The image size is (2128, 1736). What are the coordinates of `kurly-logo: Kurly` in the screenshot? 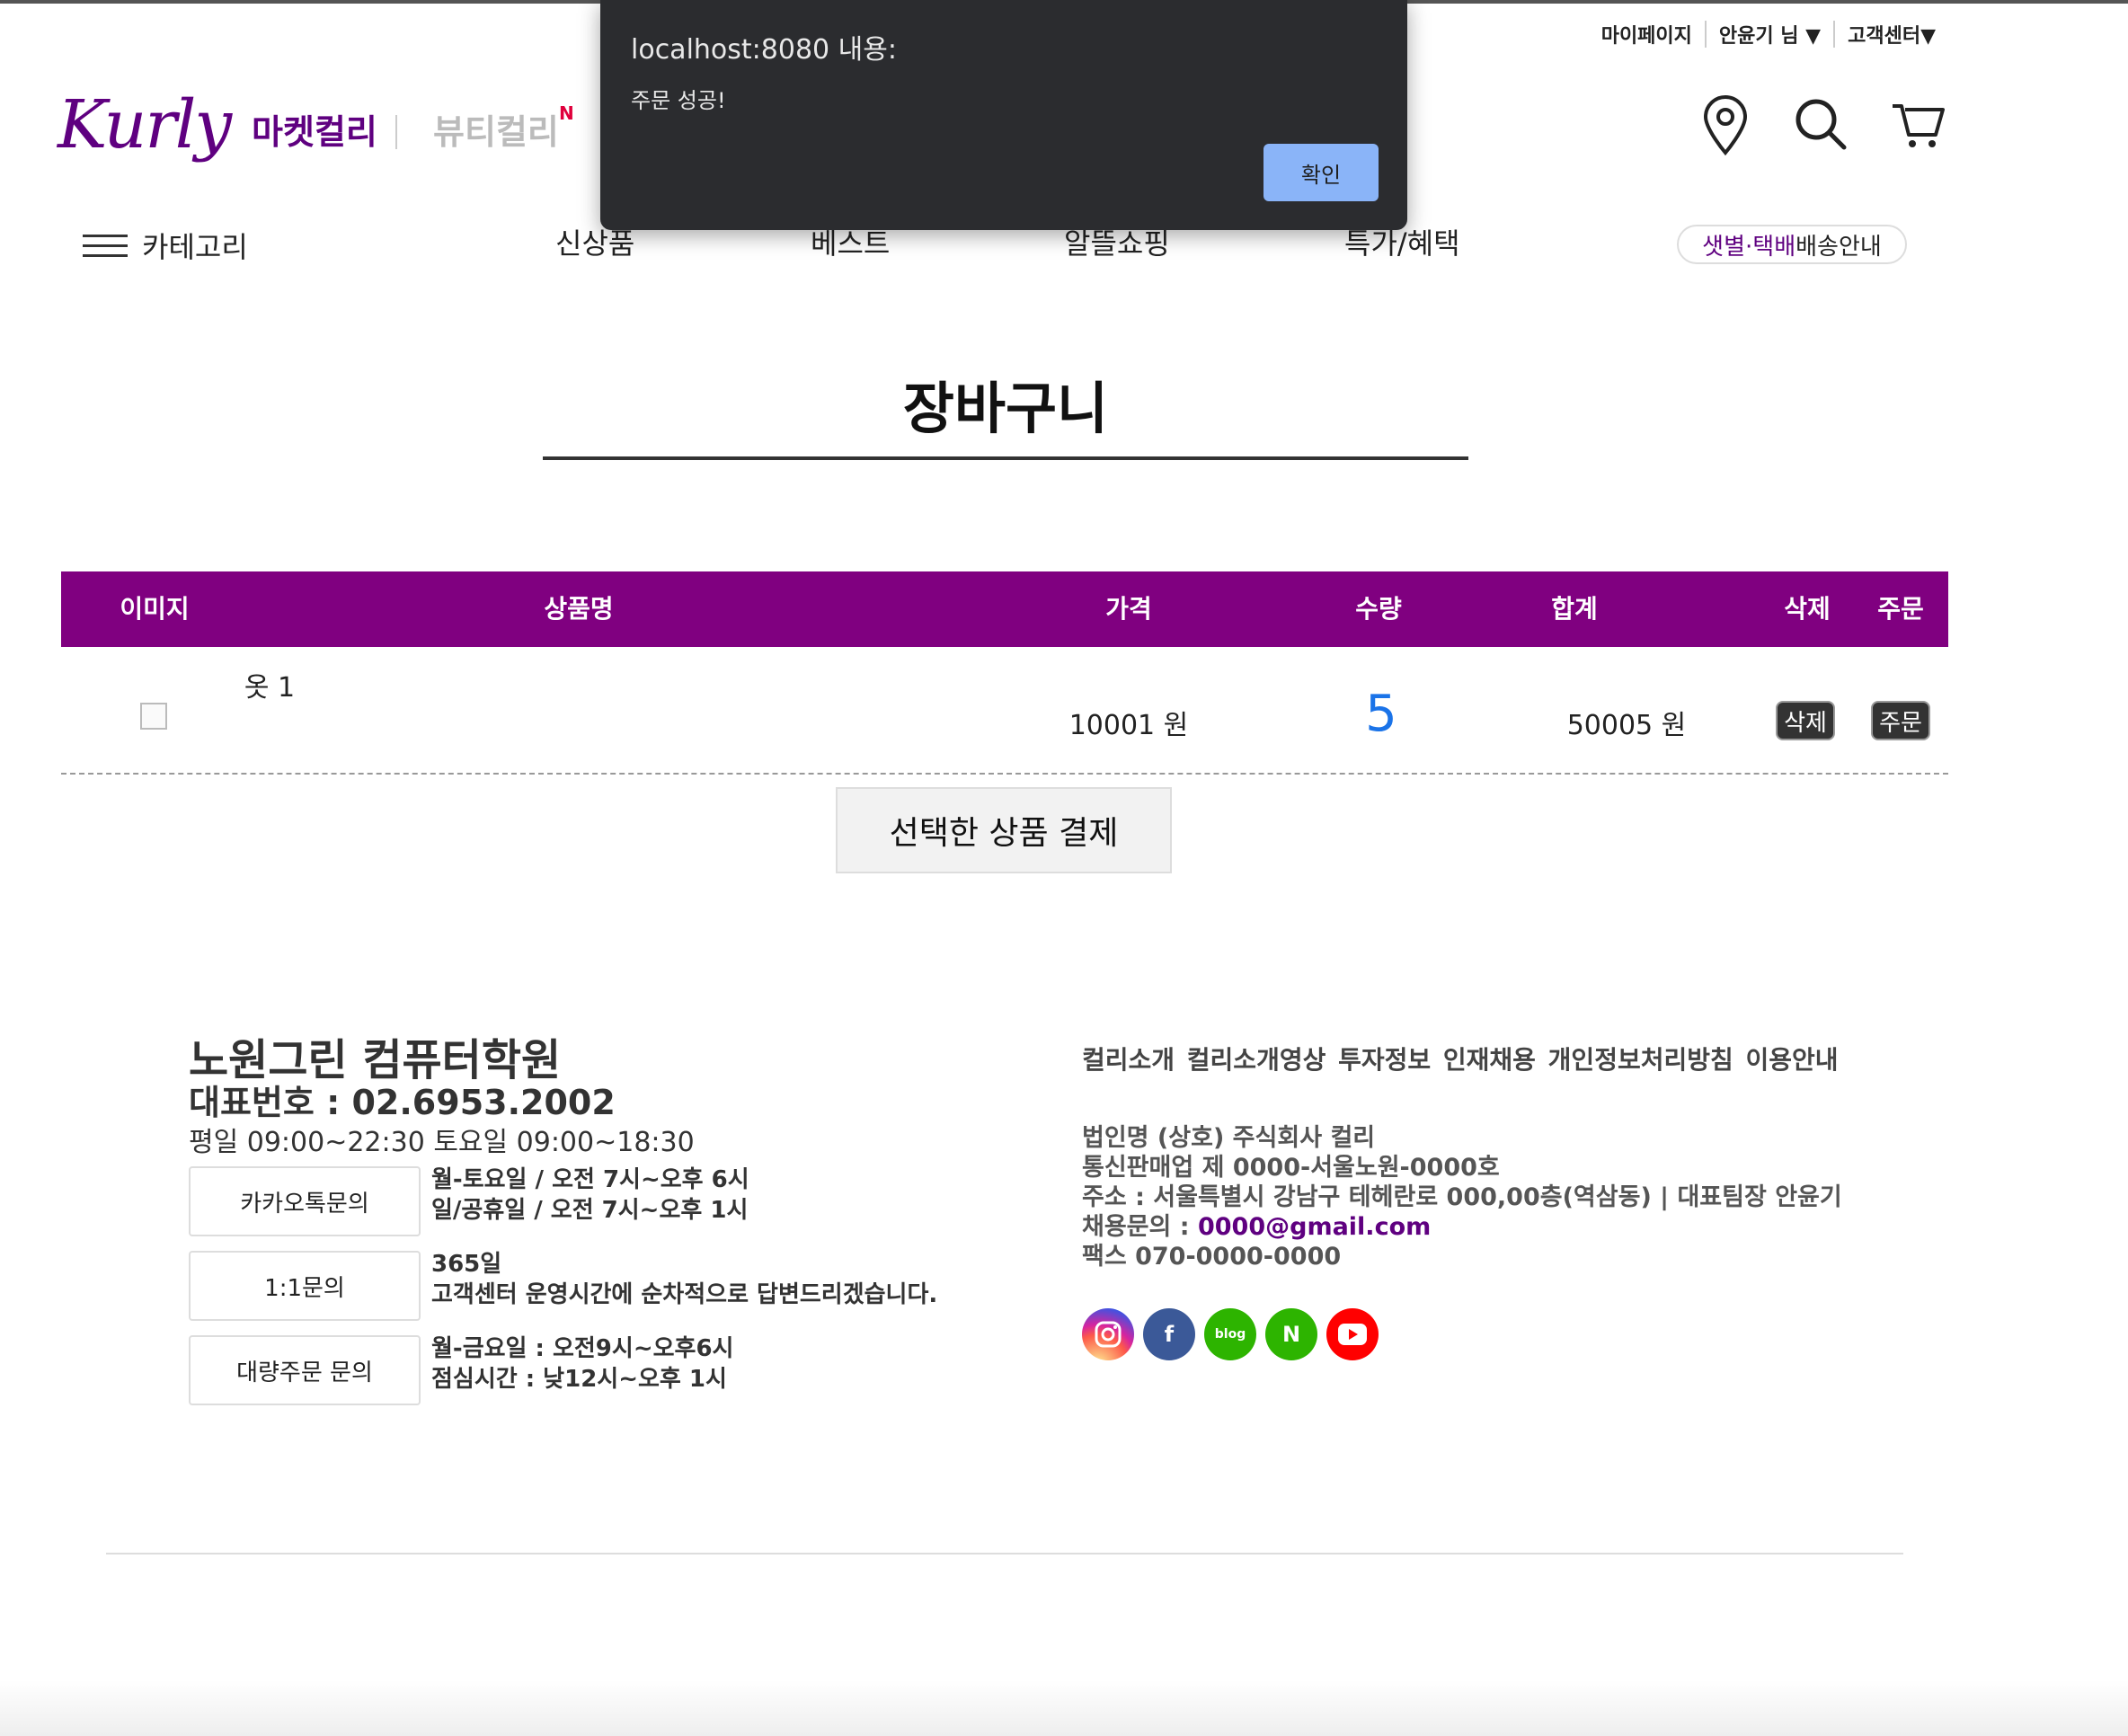 It's located at (145, 125).